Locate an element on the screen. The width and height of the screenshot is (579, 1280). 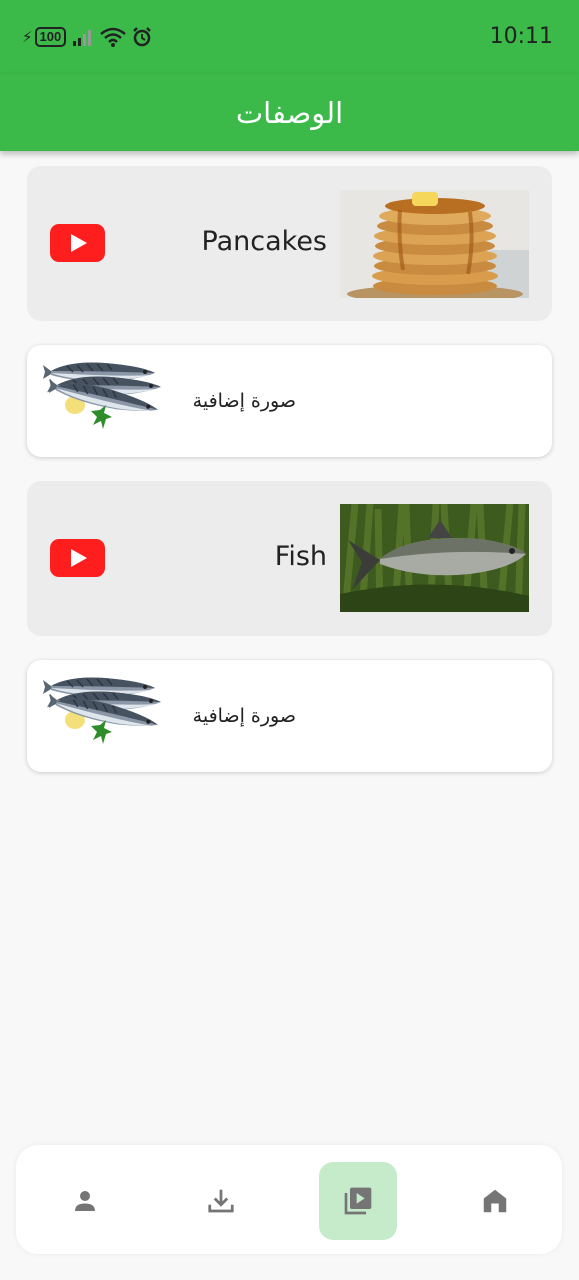
video-library-icon is located at coordinates (358, 1201).